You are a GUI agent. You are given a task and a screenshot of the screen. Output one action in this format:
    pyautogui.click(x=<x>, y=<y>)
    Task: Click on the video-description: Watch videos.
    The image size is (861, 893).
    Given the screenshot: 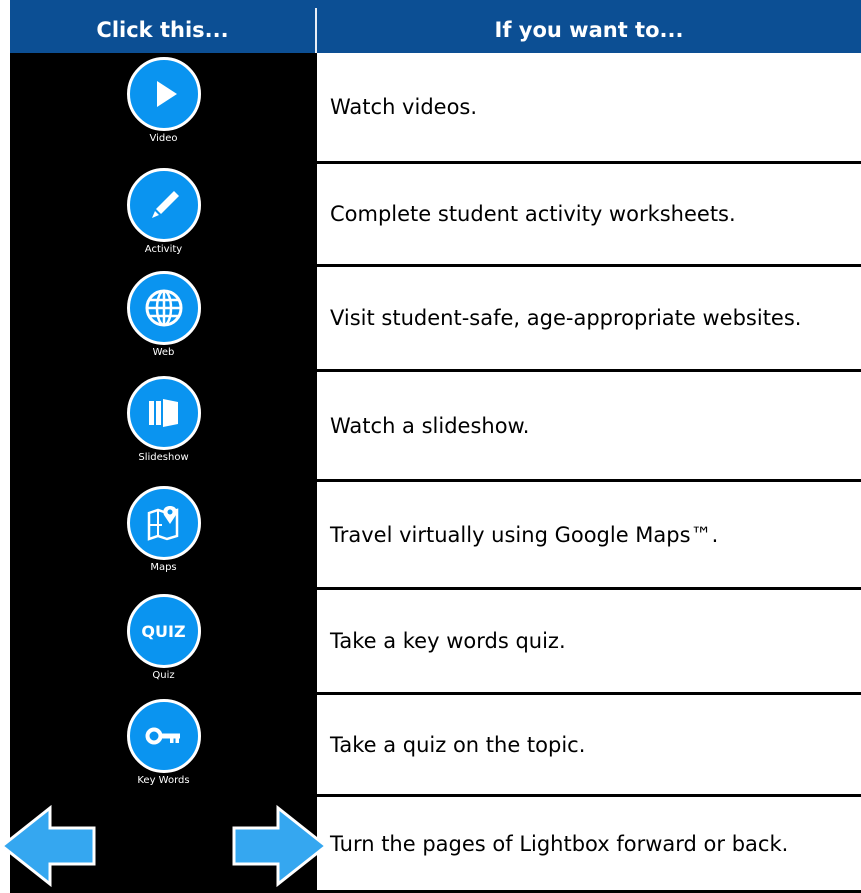 What is the action you would take?
    pyautogui.click(x=404, y=107)
    